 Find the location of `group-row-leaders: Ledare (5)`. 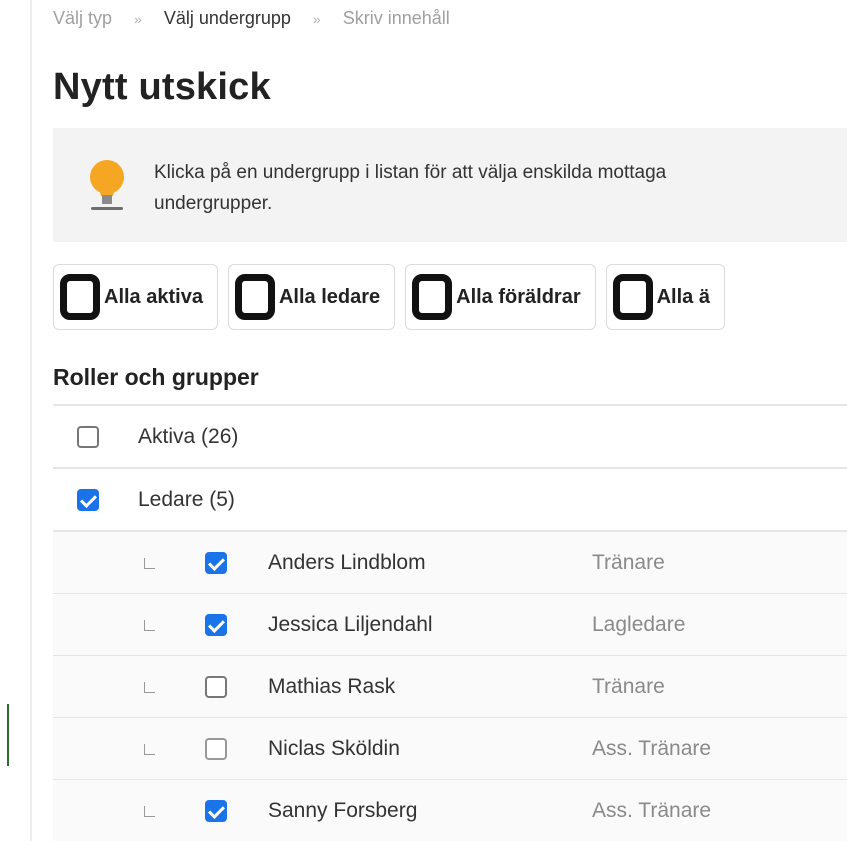

group-row-leaders: Ledare (5) is located at coordinates (450, 500).